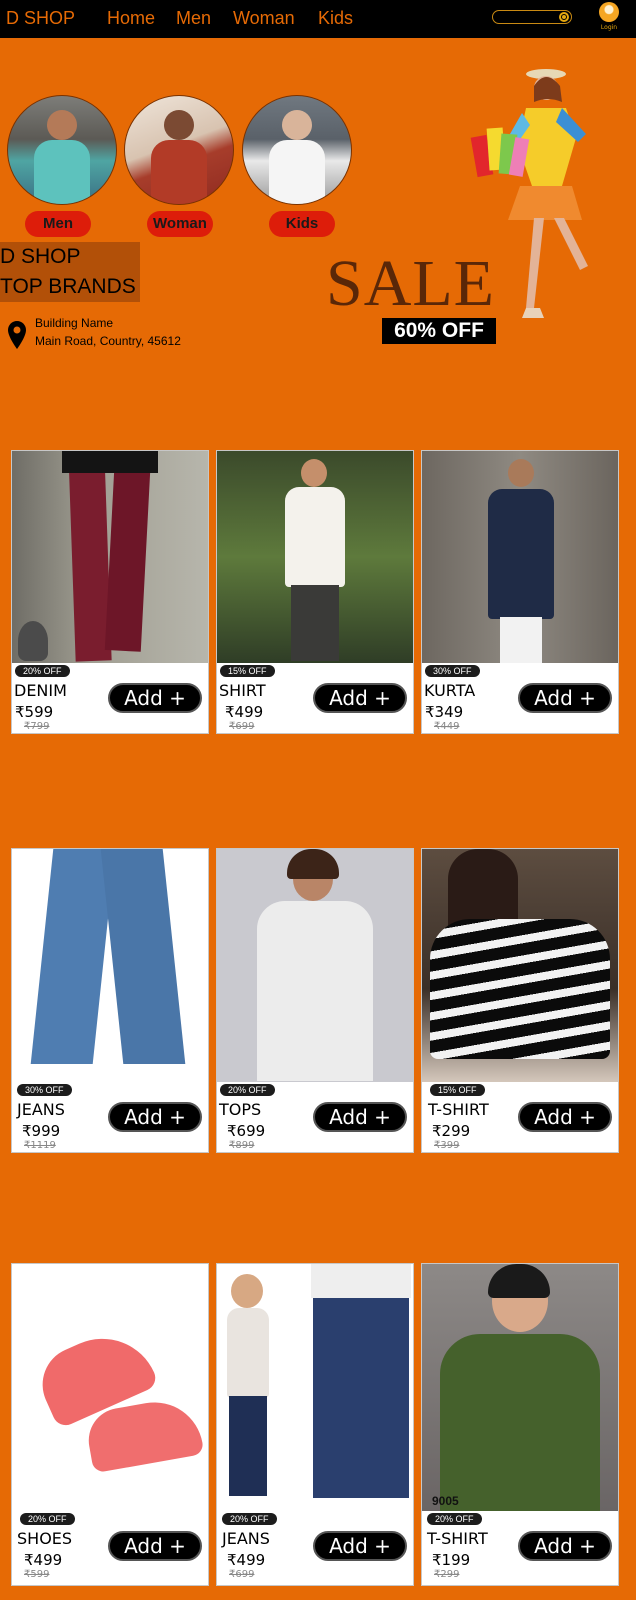 The image size is (636, 1600). What do you see at coordinates (131, 18) in the screenshot?
I see `nav-link-home: Home` at bounding box center [131, 18].